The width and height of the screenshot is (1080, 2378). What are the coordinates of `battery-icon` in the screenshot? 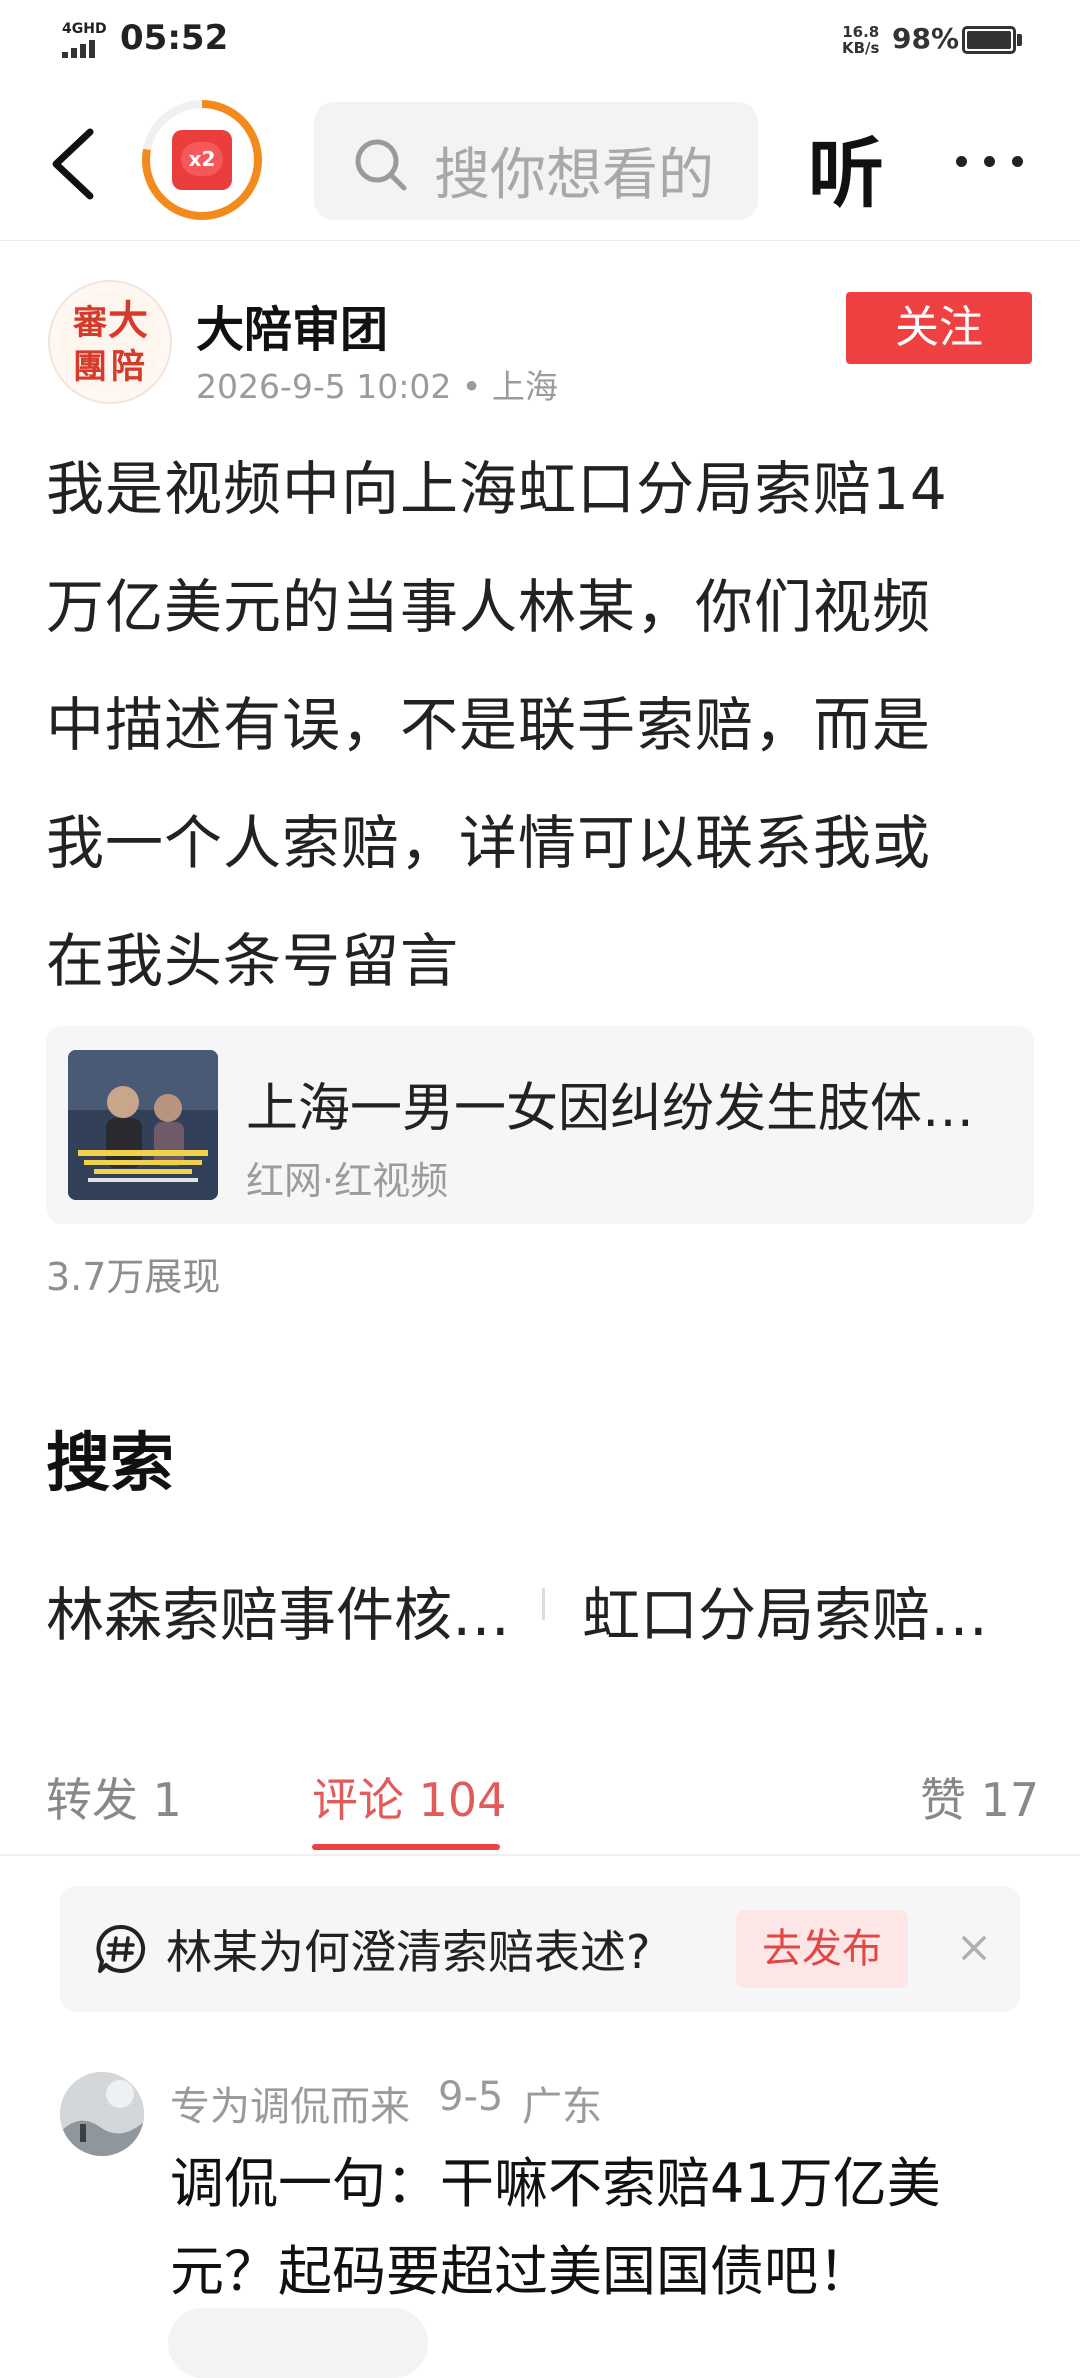 It's located at (989, 40).